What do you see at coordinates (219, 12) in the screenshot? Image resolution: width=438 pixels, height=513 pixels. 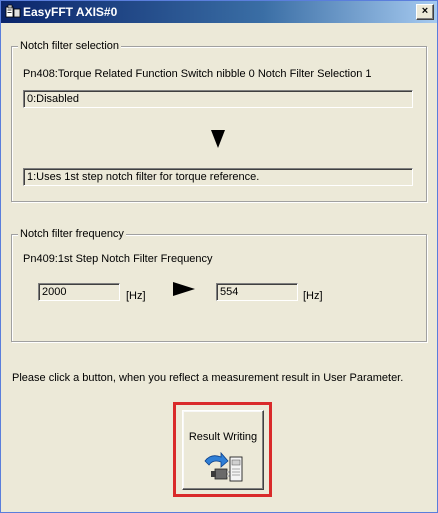 I see `title-bar: EasyFFT AXIS#0 ×` at bounding box center [219, 12].